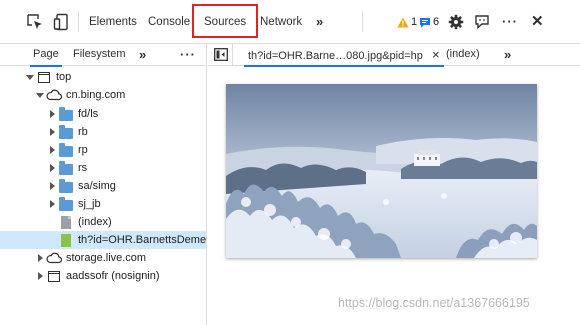 This screenshot has width=580, height=325. I want to click on tree-item-label: top, so click(64, 77).